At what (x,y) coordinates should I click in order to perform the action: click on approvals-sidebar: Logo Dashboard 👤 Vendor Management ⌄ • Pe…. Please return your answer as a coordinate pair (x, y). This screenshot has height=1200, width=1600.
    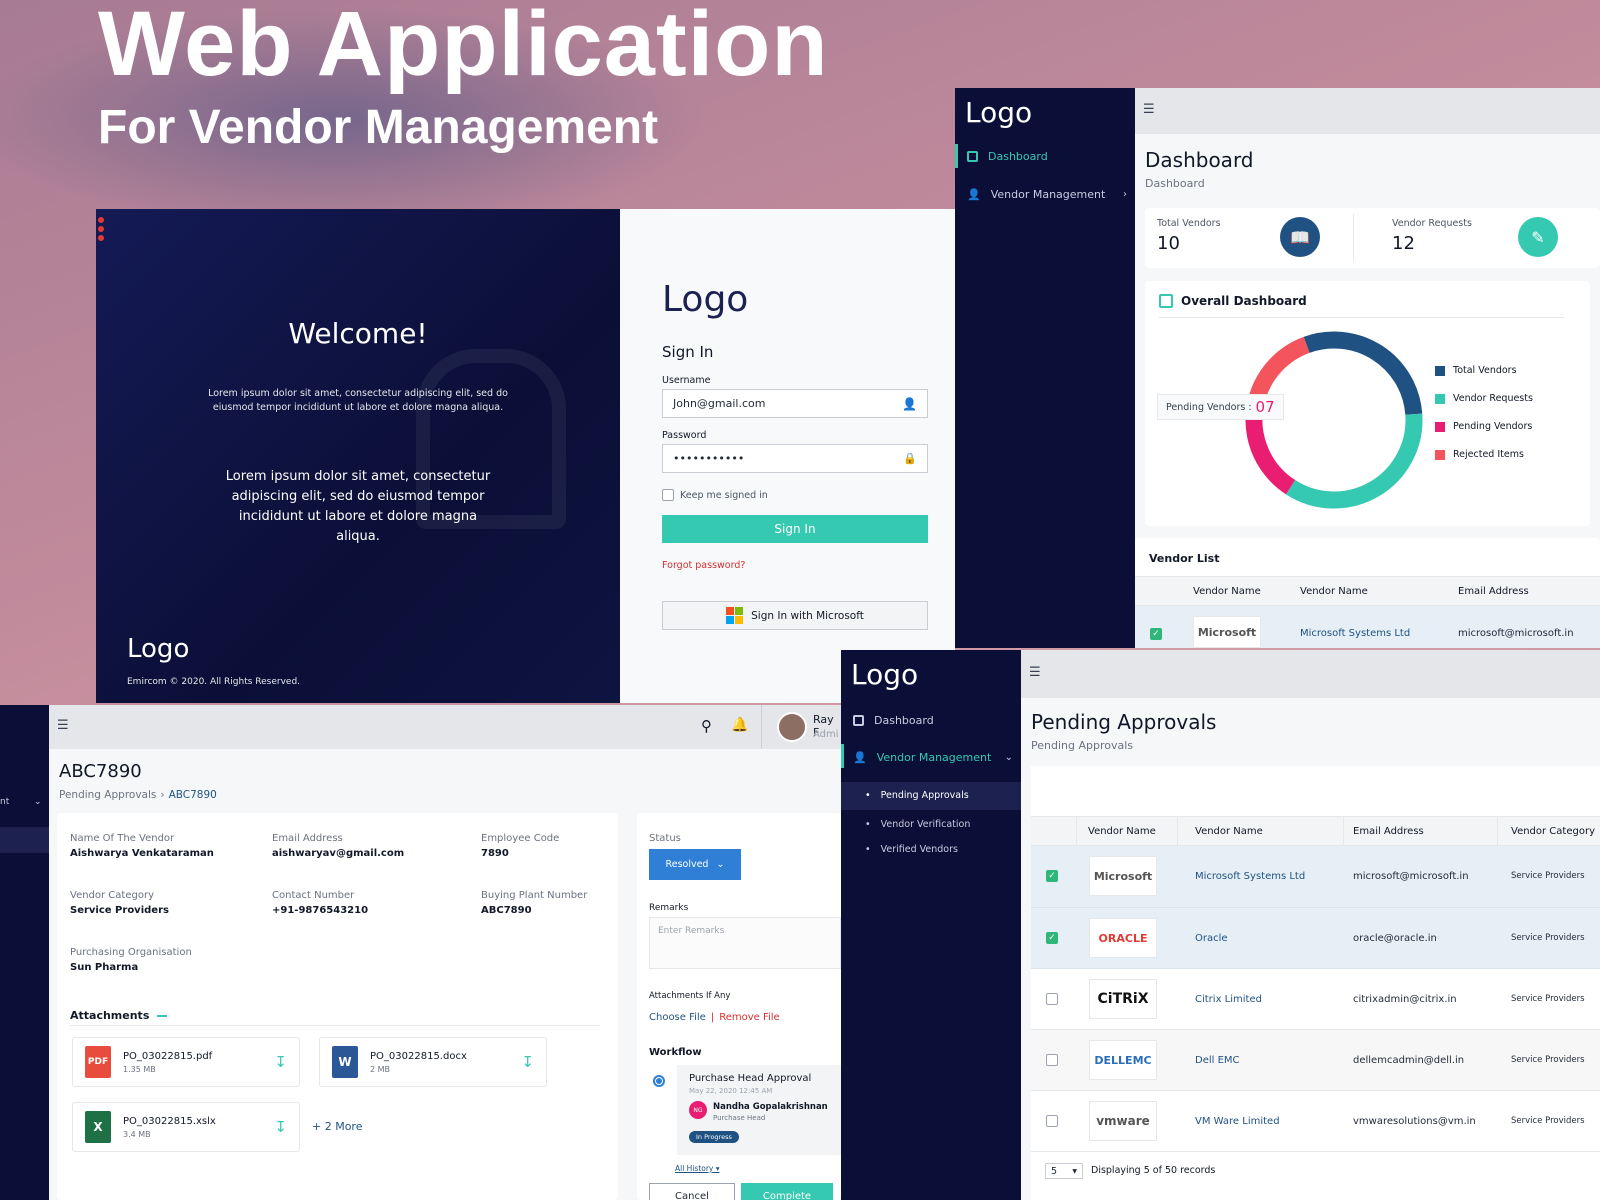
    Looking at the image, I should click on (931, 925).